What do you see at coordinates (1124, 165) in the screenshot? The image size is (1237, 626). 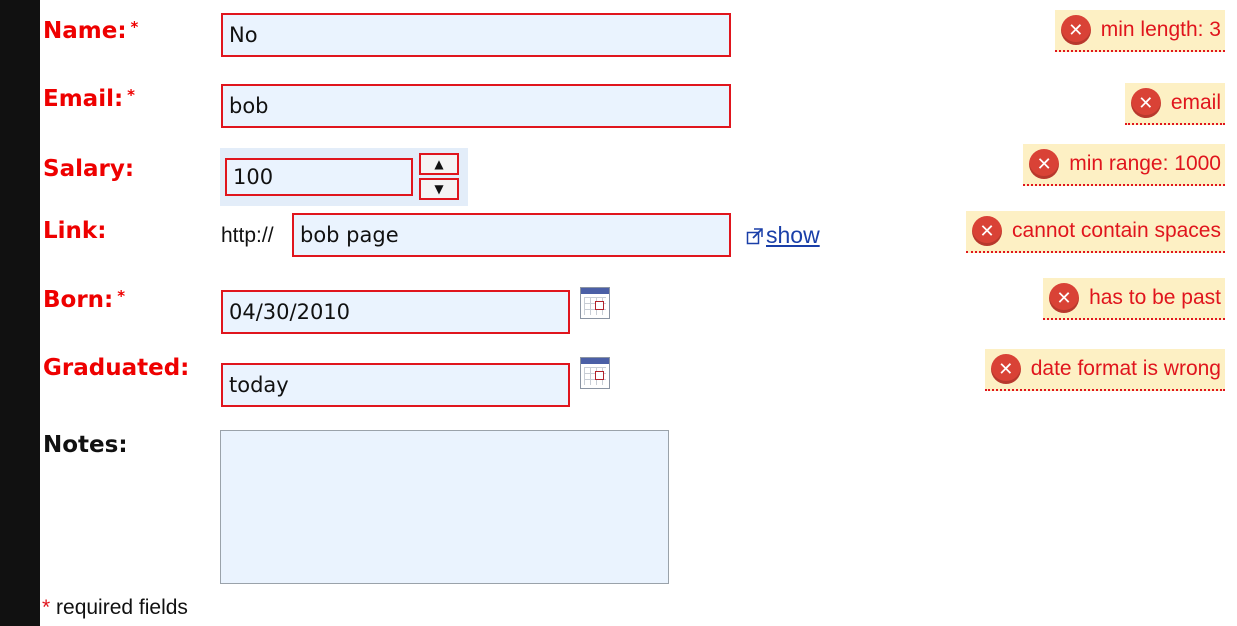 I see `salary-error: ✕ min range: 1000` at bounding box center [1124, 165].